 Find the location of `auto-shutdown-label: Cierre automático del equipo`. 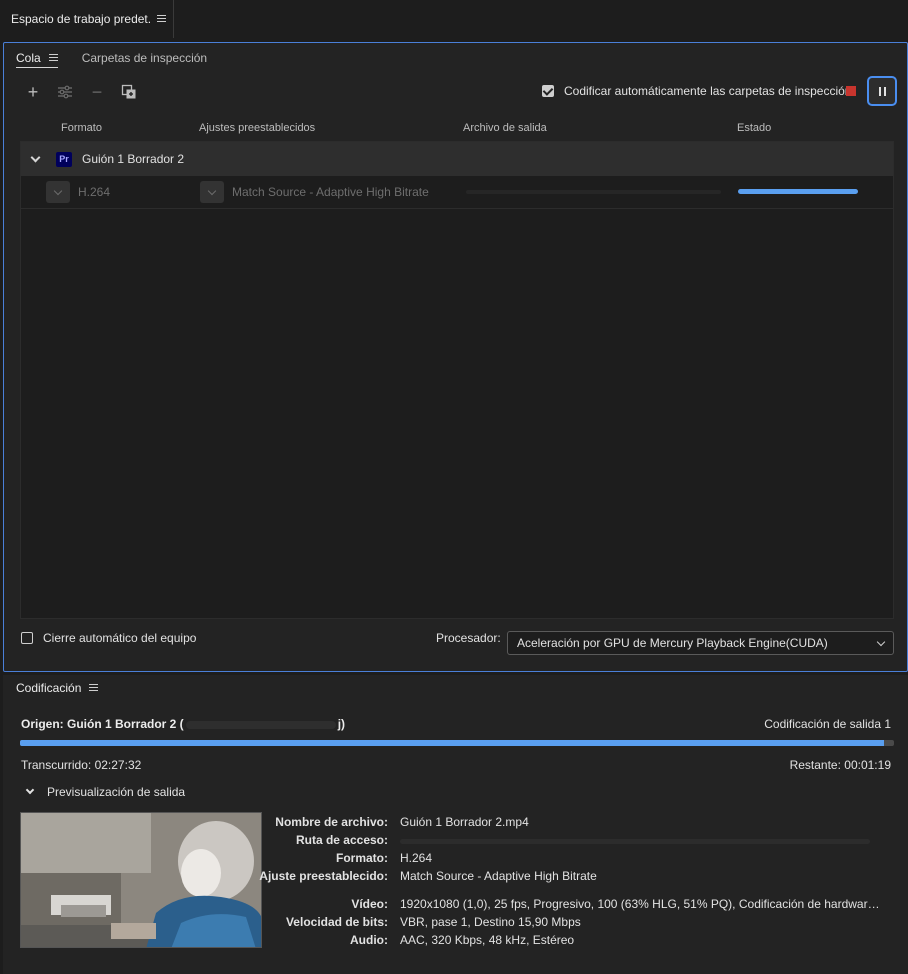

auto-shutdown-label: Cierre automático del equipo is located at coordinates (120, 638).